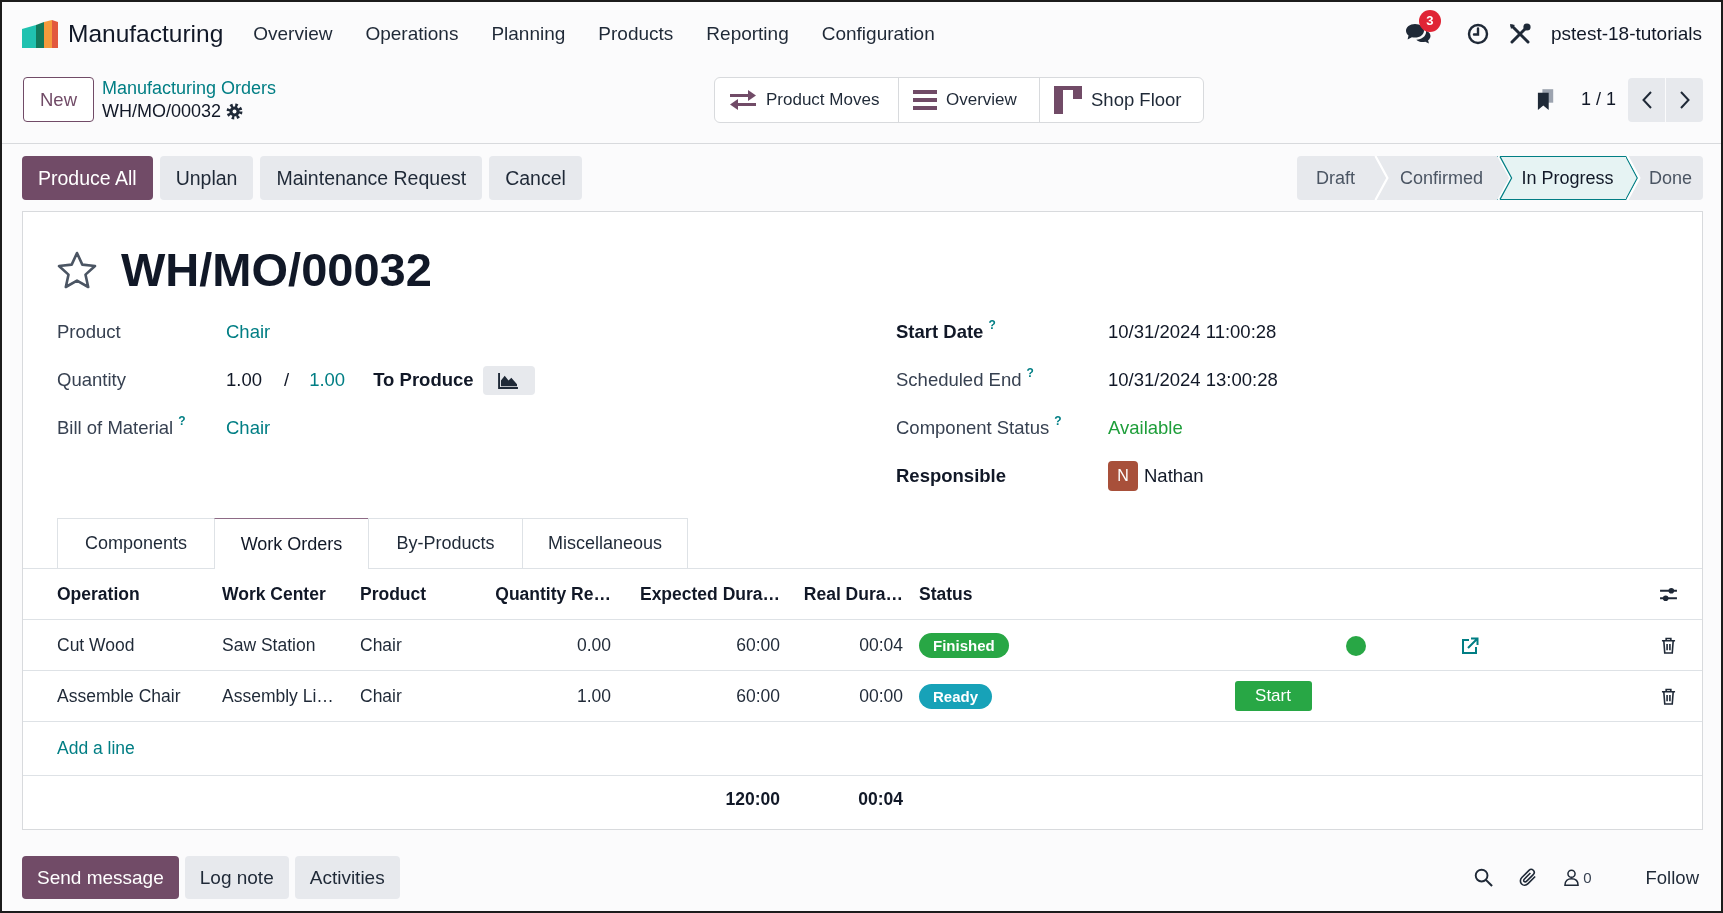 The height and width of the screenshot is (913, 1723). I want to click on tab: Components, so click(136, 543).